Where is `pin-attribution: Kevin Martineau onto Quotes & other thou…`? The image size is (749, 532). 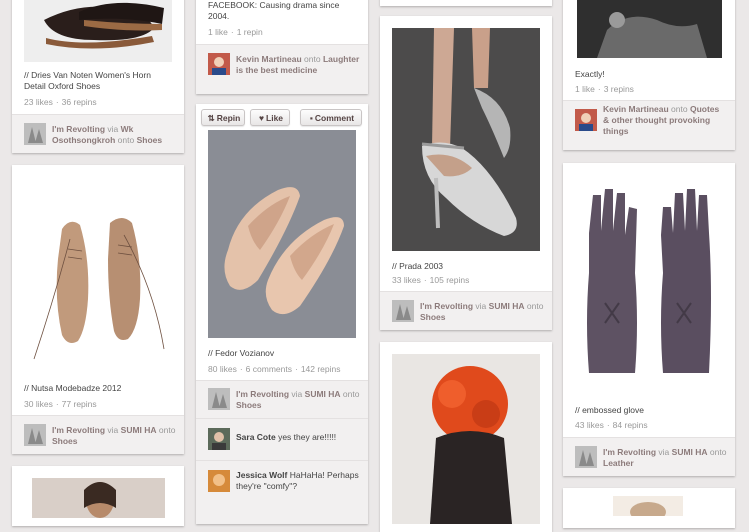
pin-attribution: Kevin Martineau onto Quotes & other thou… is located at coordinates (649, 125).